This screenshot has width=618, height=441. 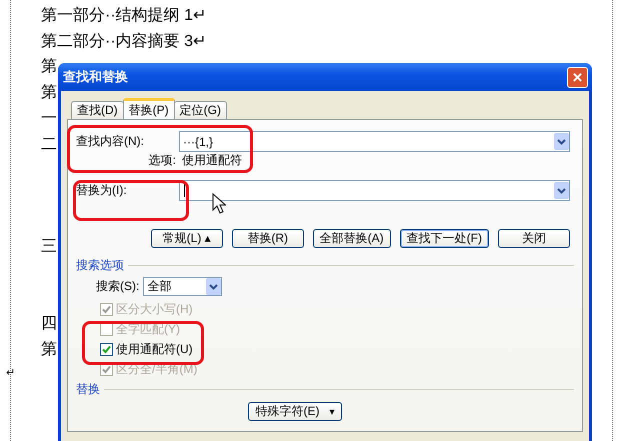 I want to click on document-line: 四, so click(x=49, y=324).